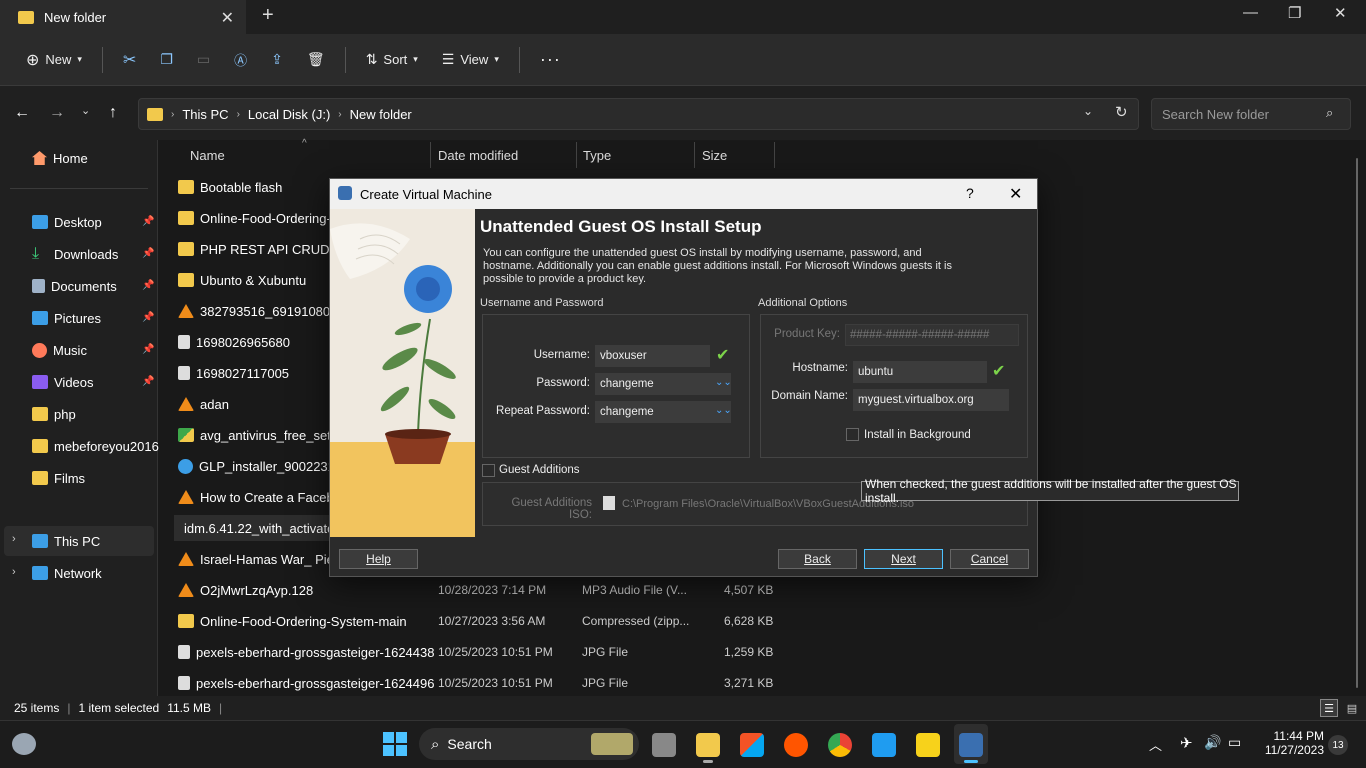 This screenshot has width=1366, height=768. I want to click on close-dialog-icon: ✕, so click(1015, 194).